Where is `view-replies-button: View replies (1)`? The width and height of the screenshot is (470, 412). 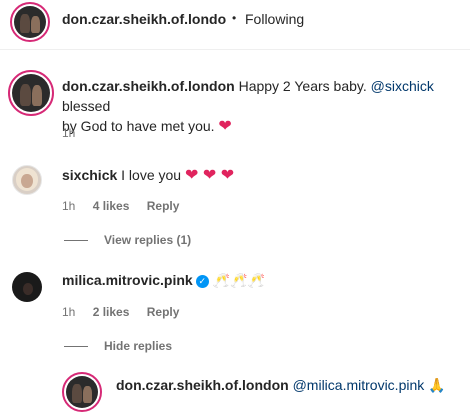 view-replies-button: View replies (1) is located at coordinates (127, 240).